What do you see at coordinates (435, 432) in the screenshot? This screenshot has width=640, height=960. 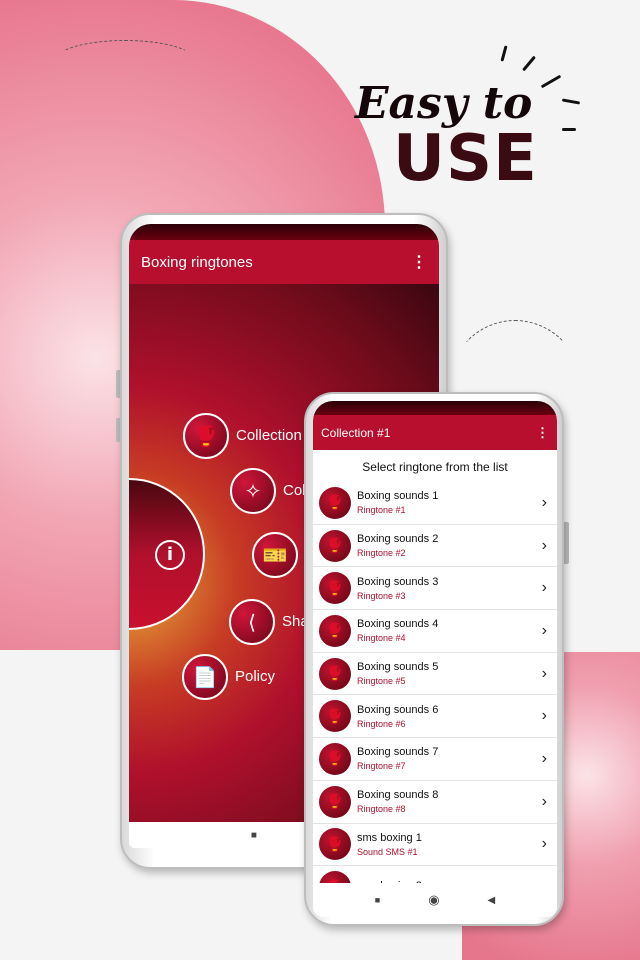 I see `app-bar: Collection #1 ⋮` at bounding box center [435, 432].